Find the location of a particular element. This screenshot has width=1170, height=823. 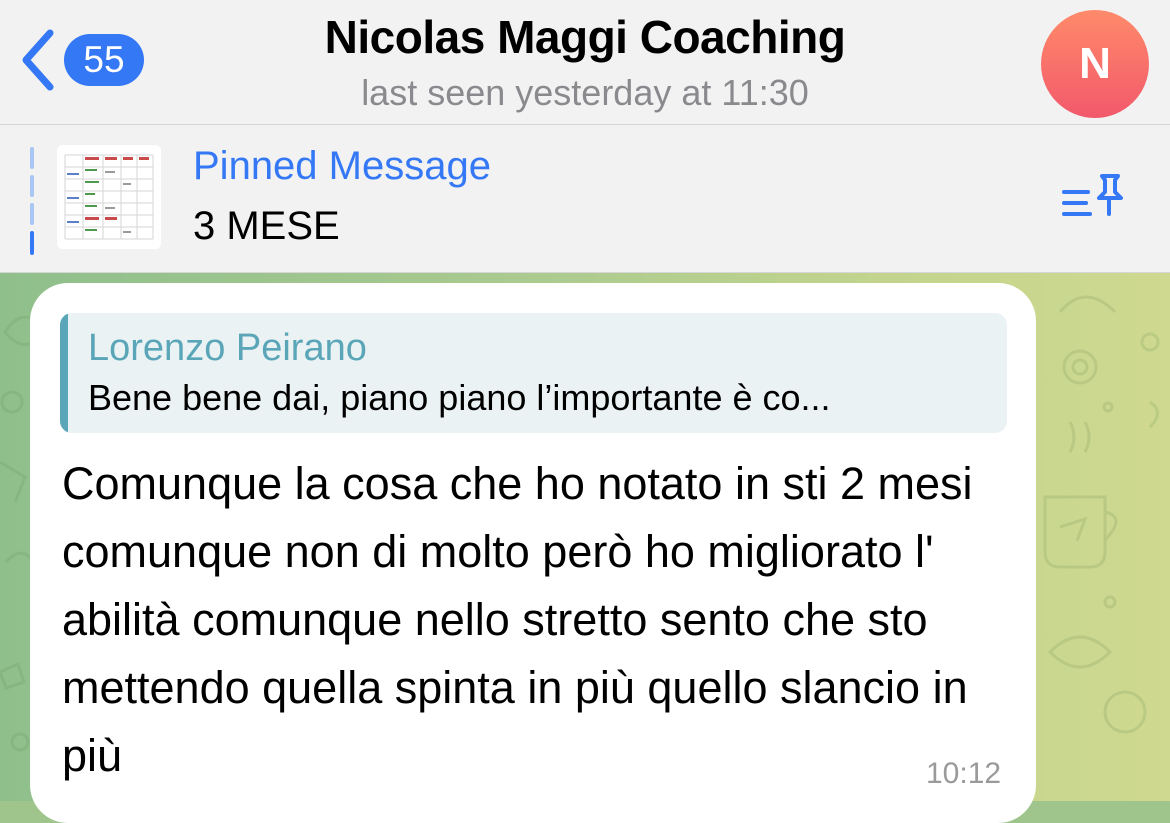

last-seen-status: last seen yesterday at 11:30 is located at coordinates (585, 92).